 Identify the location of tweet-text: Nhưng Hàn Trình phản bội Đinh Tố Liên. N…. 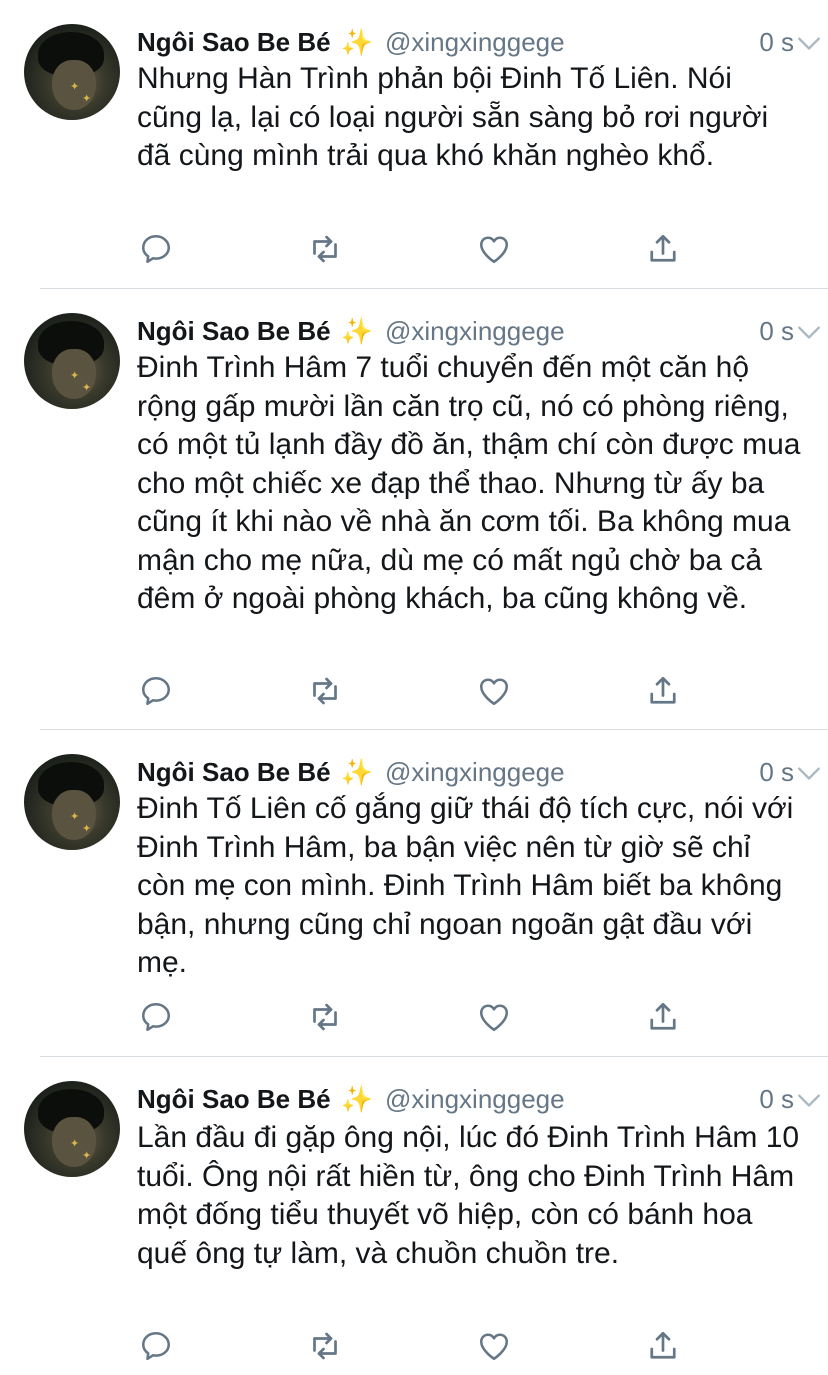
(453, 117).